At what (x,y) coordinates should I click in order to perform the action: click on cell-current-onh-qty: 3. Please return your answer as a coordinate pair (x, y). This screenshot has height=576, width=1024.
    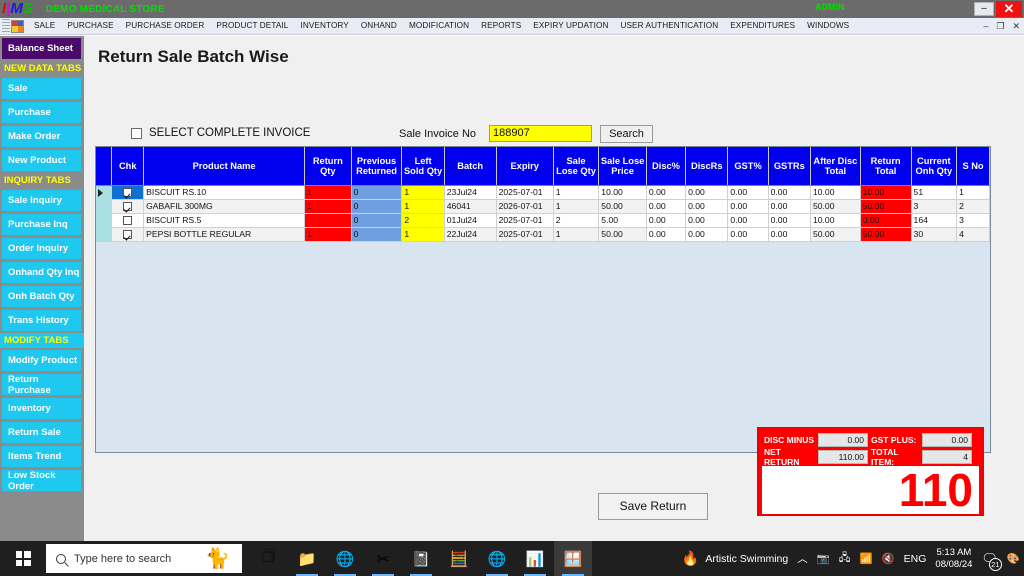
    Looking at the image, I should click on (934, 206).